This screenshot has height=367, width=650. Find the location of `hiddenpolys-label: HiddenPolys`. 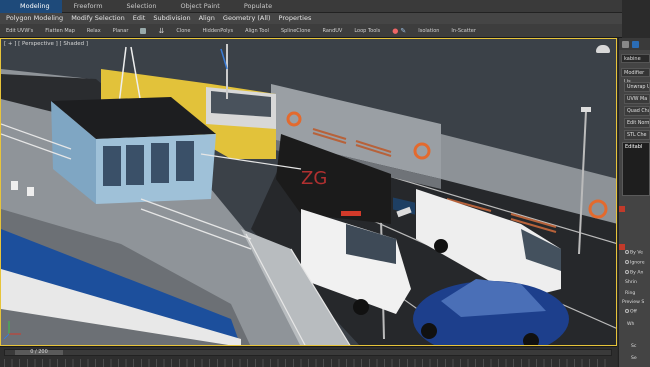

hiddenpolys-label: HiddenPolys is located at coordinates (218, 30).